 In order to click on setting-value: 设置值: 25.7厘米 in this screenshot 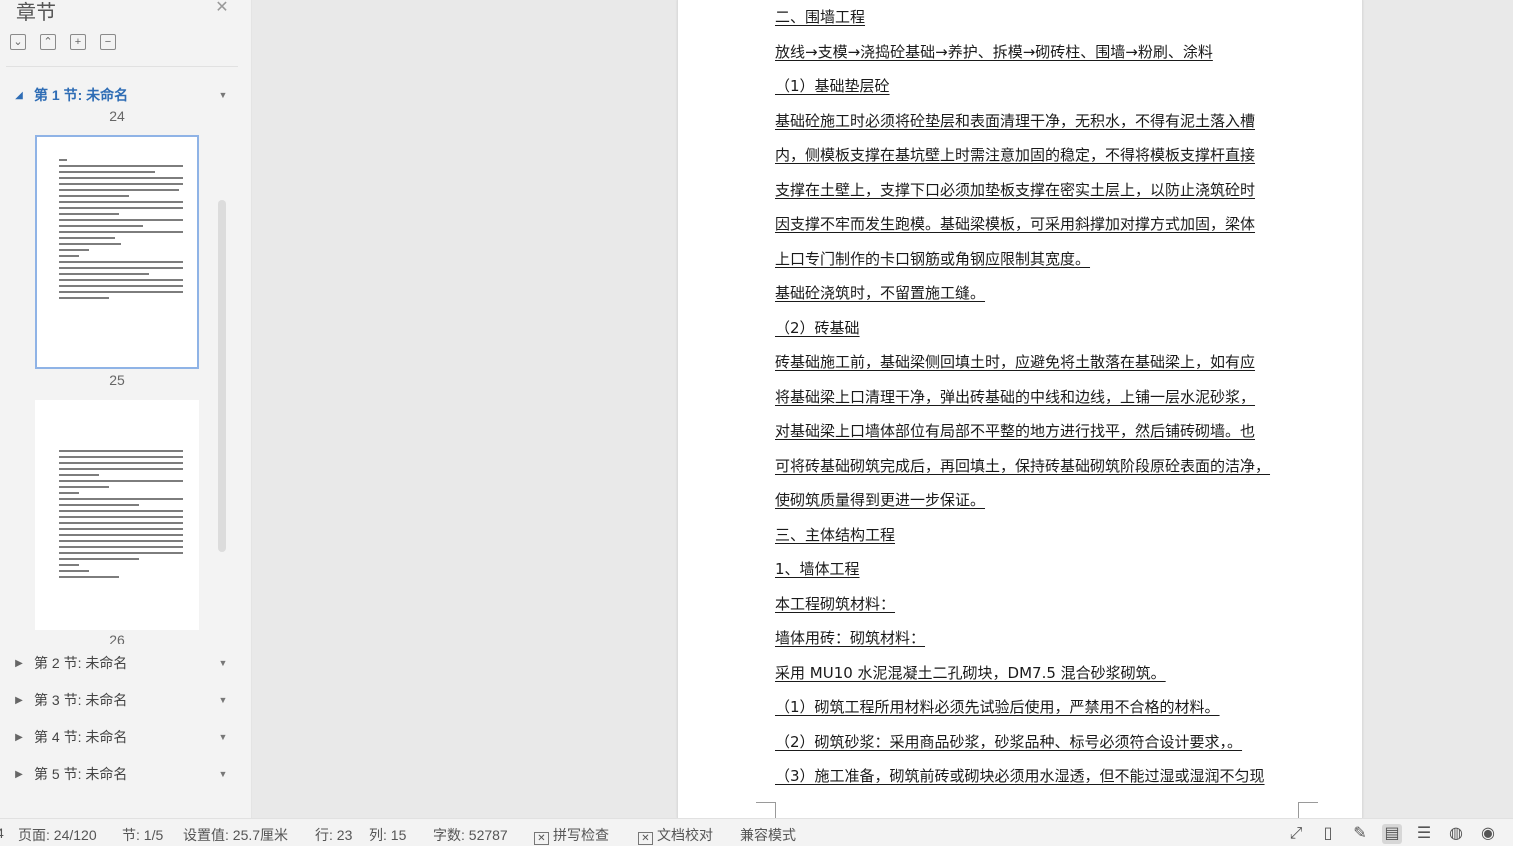, I will do `click(235, 835)`.